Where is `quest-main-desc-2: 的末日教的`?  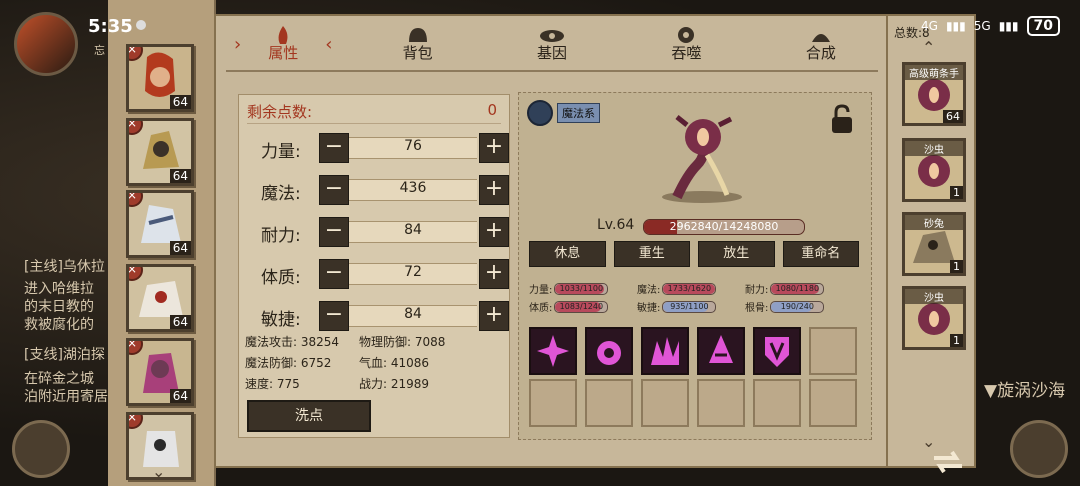
quest-main-desc-2: 的末日教的 is located at coordinates (59, 307).